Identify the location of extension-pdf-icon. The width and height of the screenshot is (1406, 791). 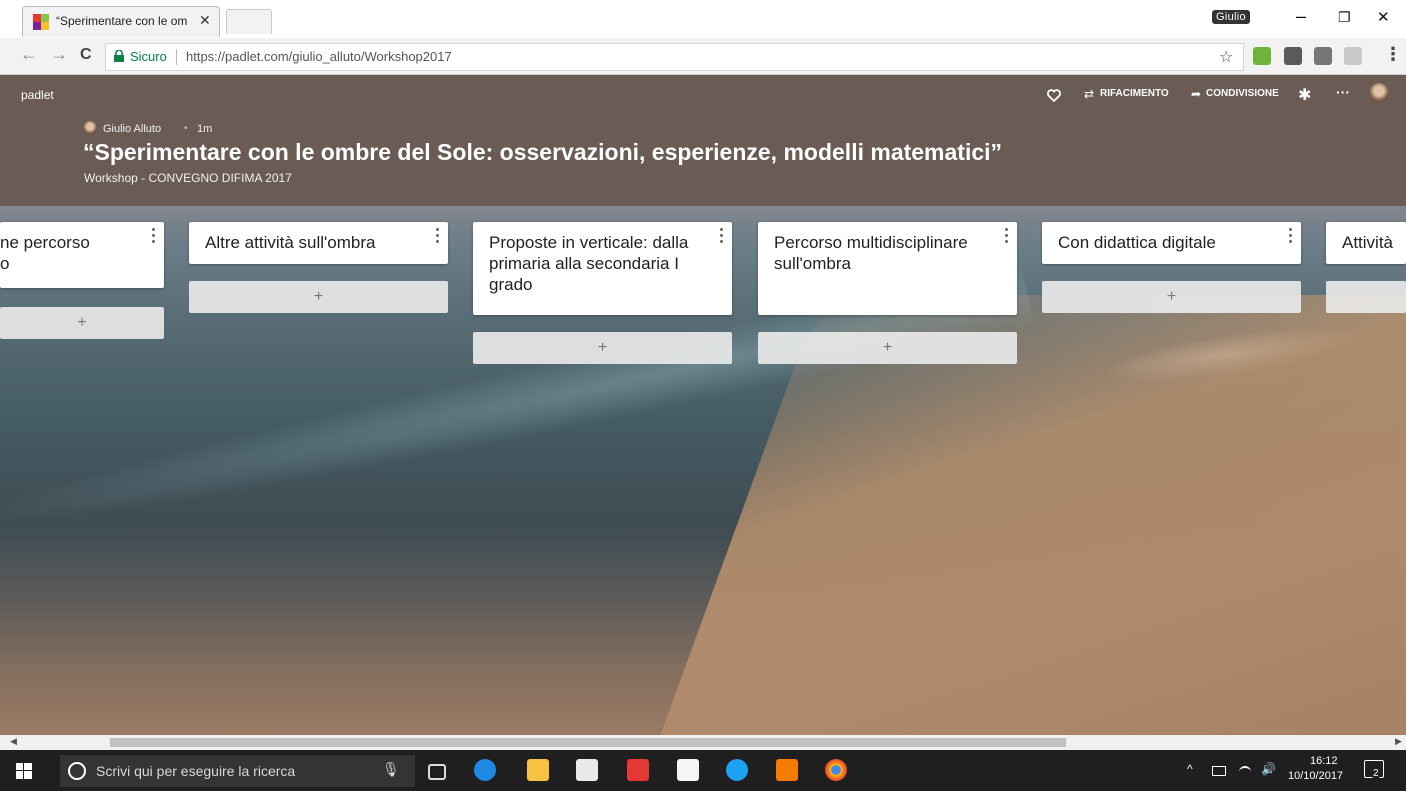
(1353, 56).